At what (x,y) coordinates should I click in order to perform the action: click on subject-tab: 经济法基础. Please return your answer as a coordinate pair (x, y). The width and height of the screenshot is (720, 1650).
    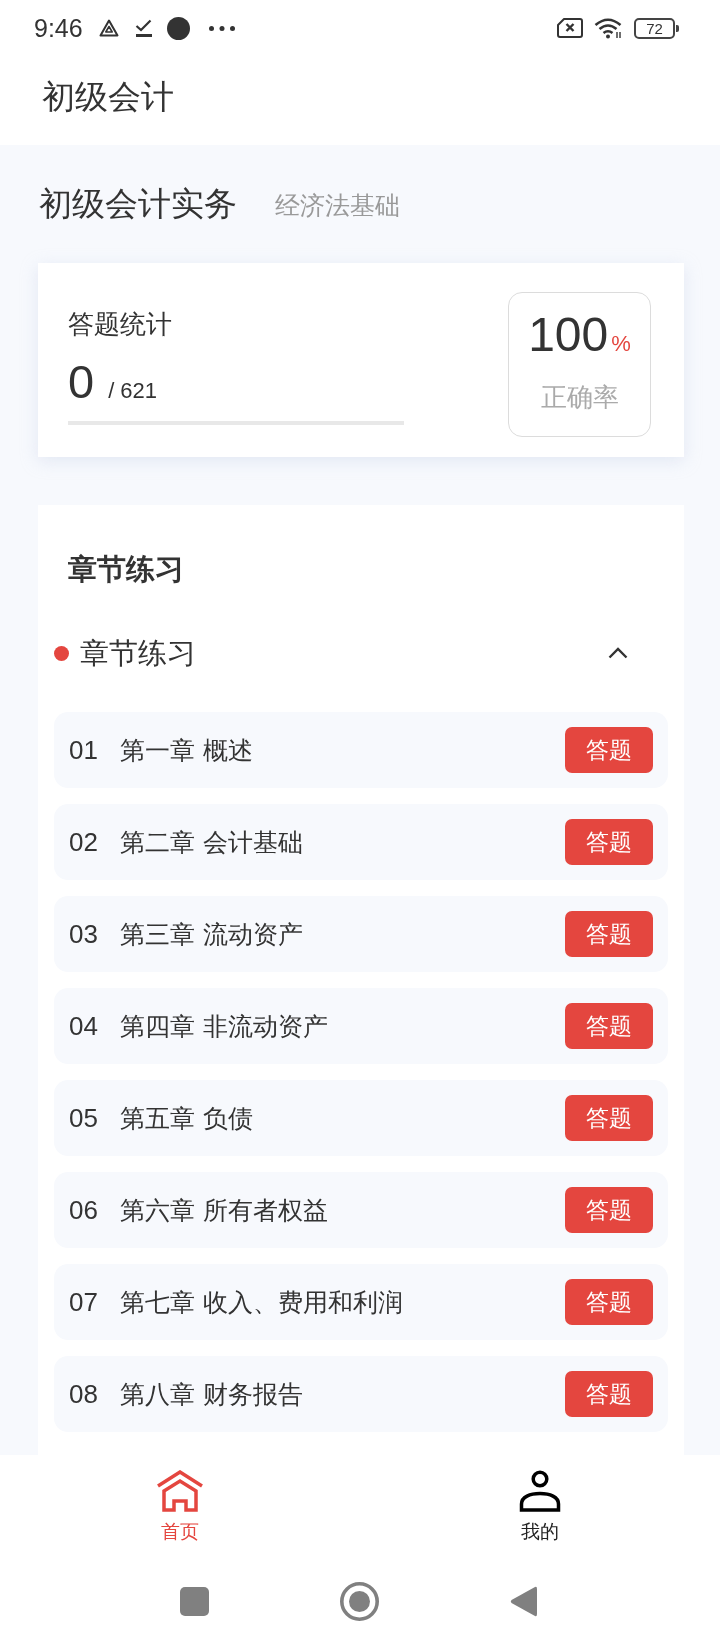
    Looking at the image, I should click on (337, 204).